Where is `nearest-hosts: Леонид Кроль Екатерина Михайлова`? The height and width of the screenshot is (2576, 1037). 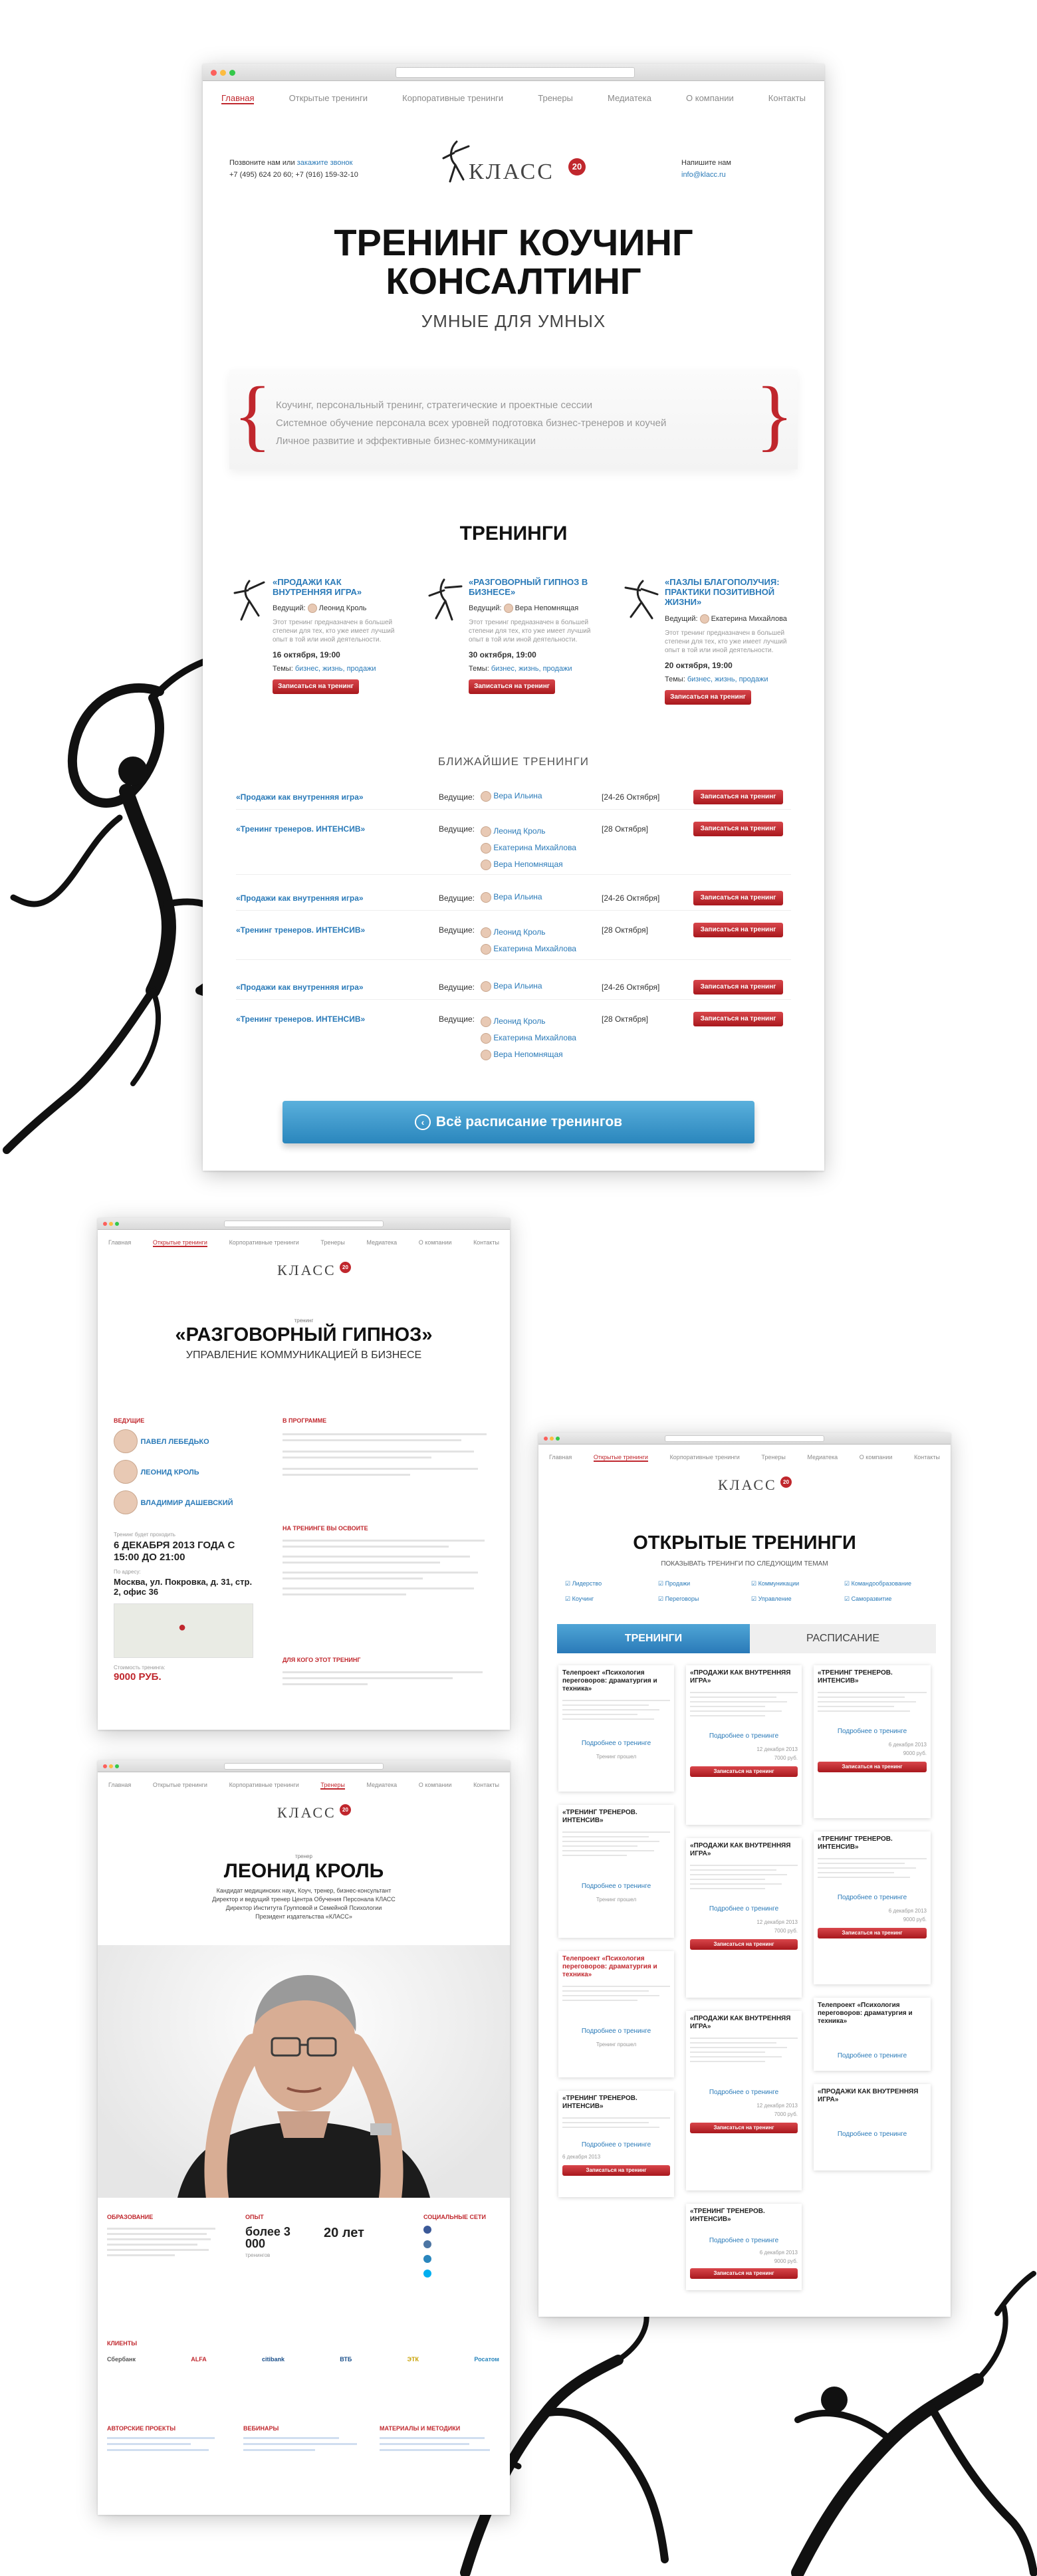 nearest-hosts: Леонид Кроль Екатерина Михайлова is located at coordinates (528, 940).